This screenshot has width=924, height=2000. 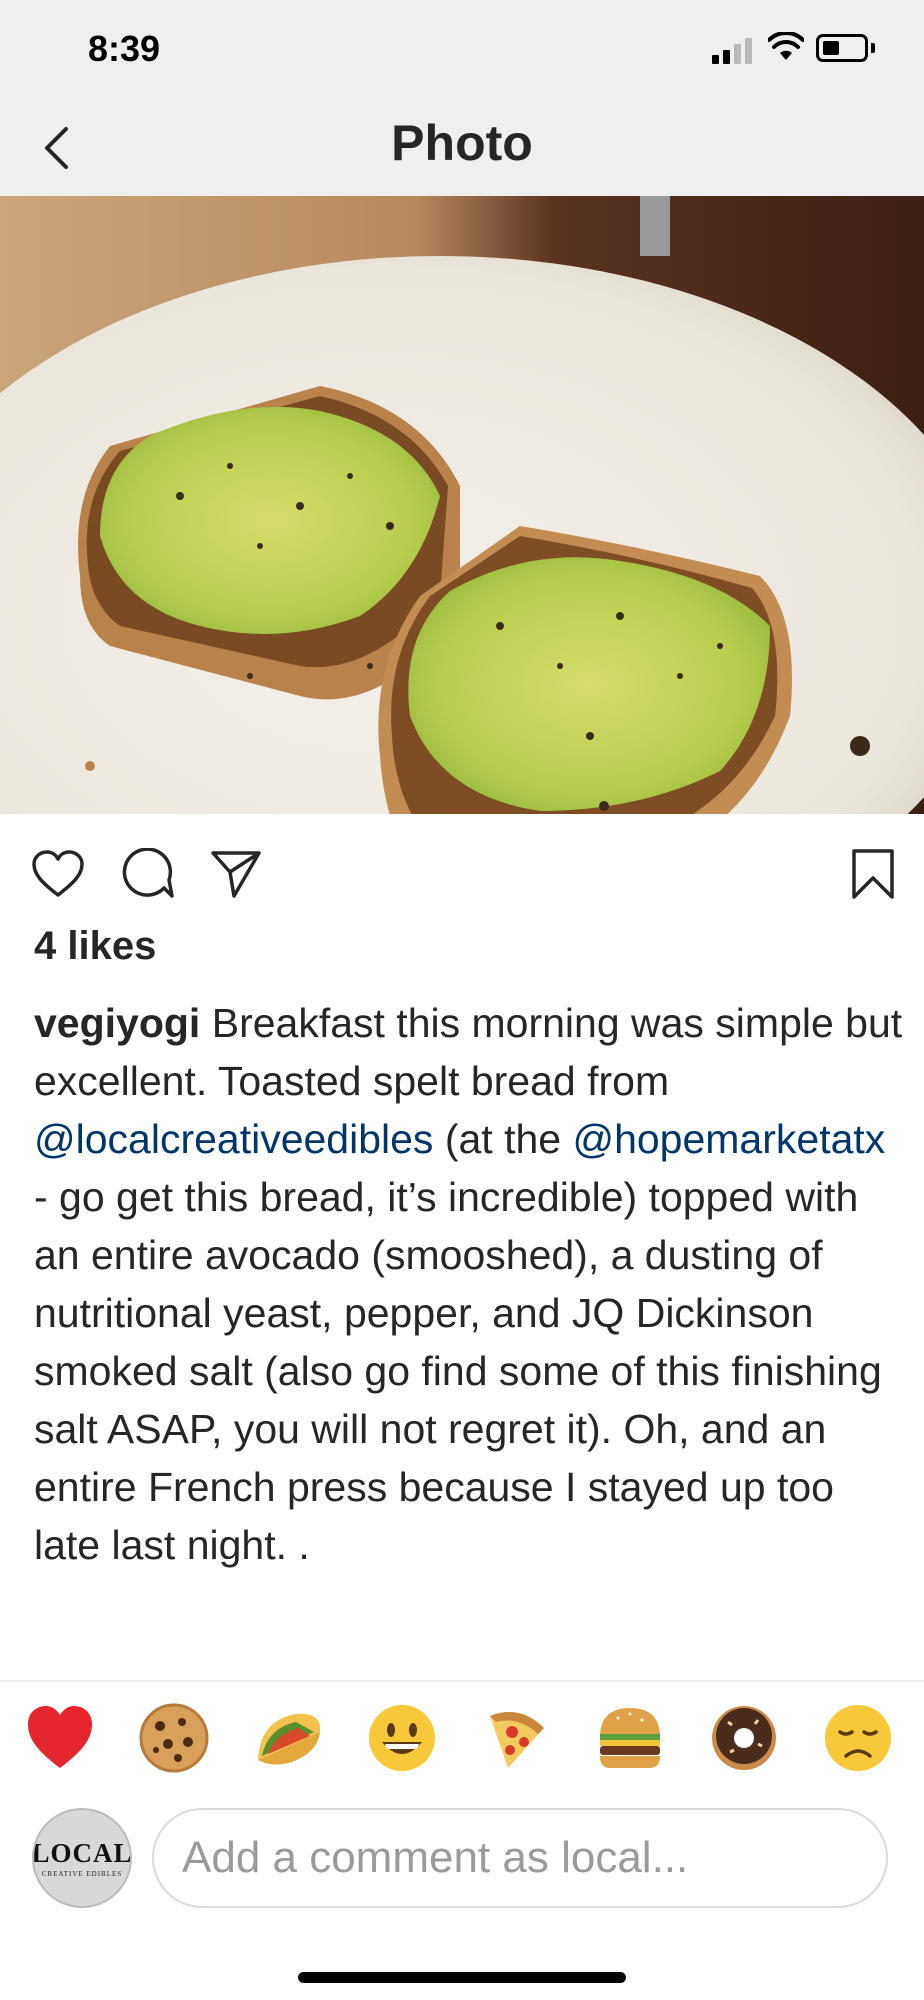 What do you see at coordinates (520, 1858) in the screenshot?
I see `comment-input` at bounding box center [520, 1858].